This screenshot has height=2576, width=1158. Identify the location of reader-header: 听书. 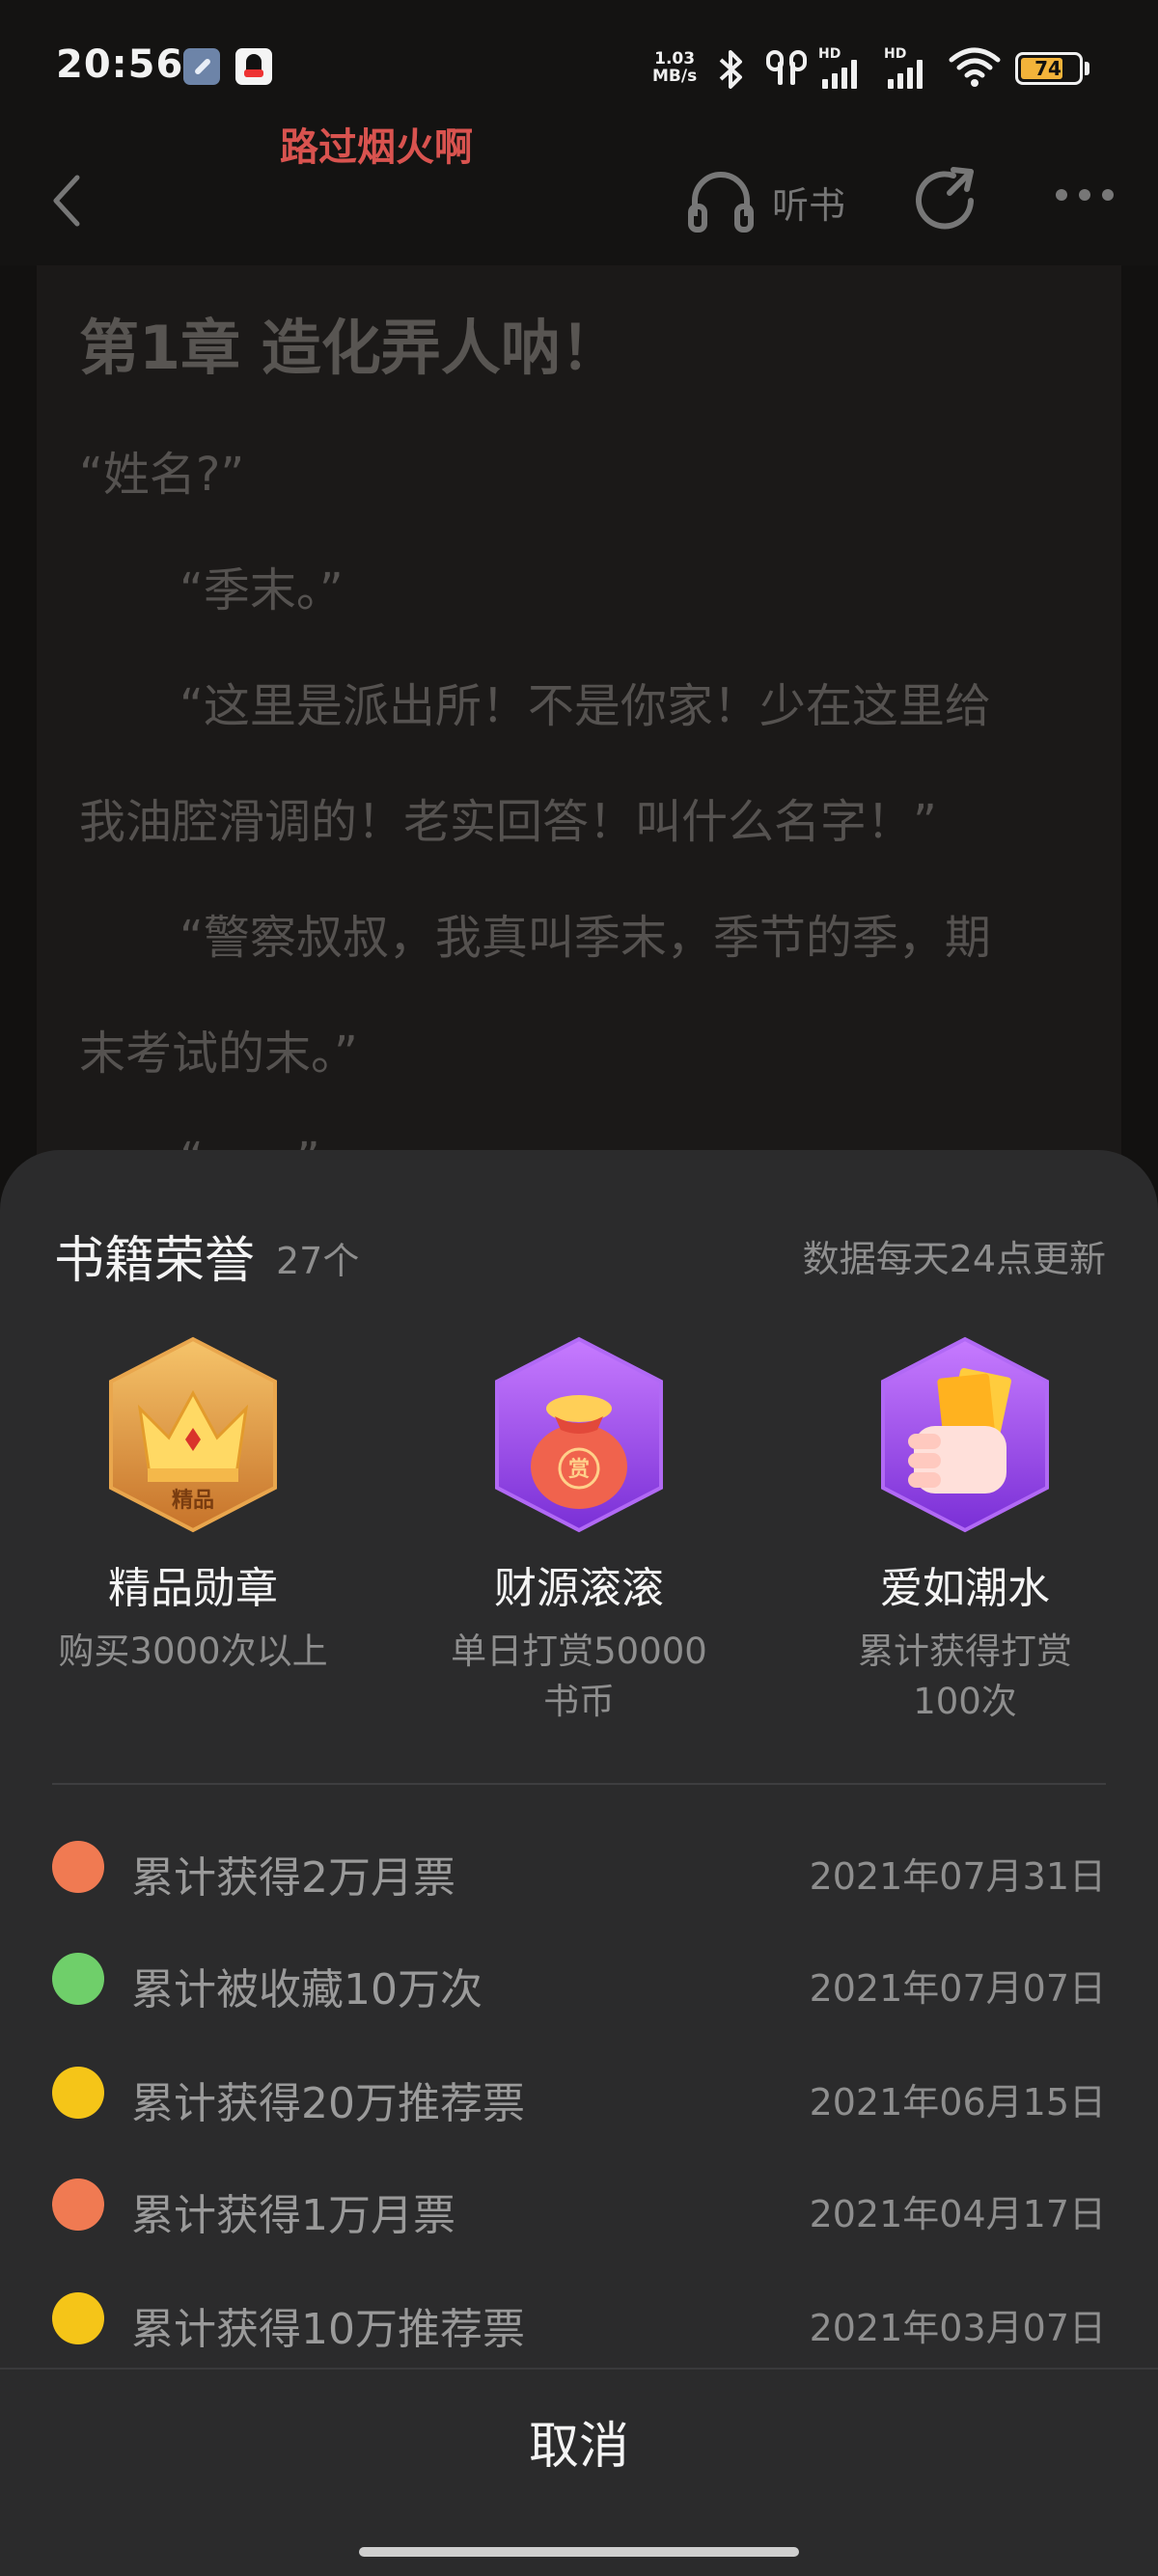
(579, 200).